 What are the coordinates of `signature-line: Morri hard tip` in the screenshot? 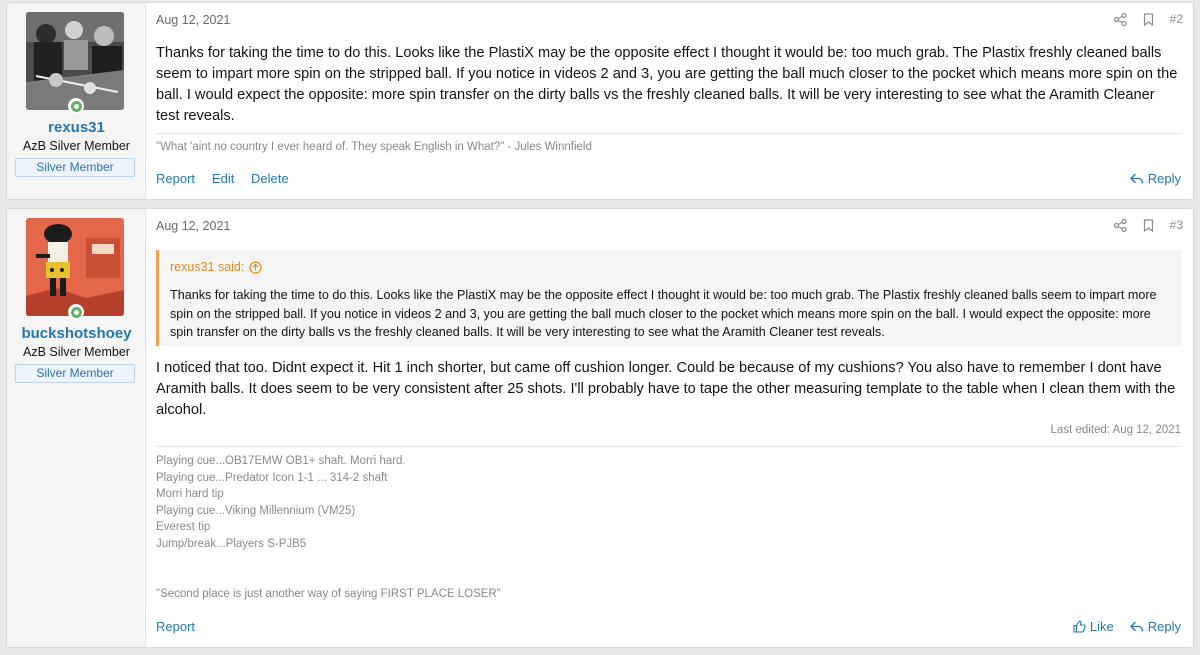 It's located at (190, 494).